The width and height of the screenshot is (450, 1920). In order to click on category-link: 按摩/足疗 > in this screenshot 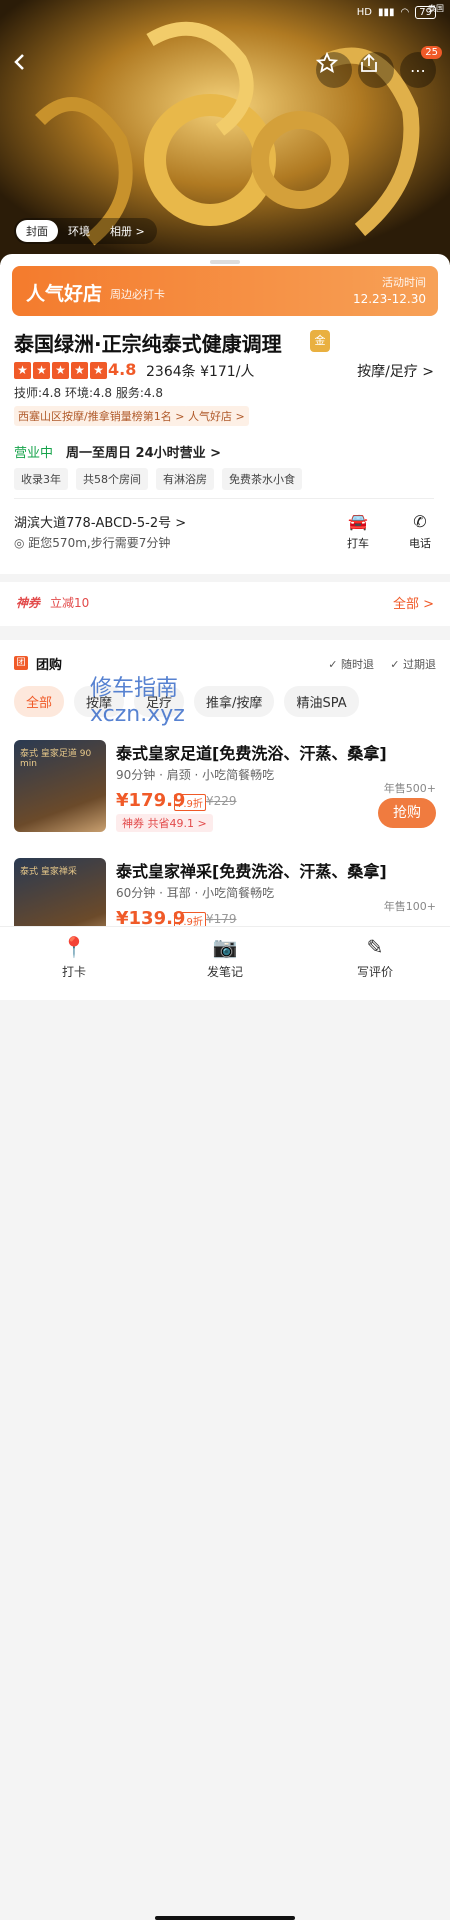, I will do `click(395, 371)`.